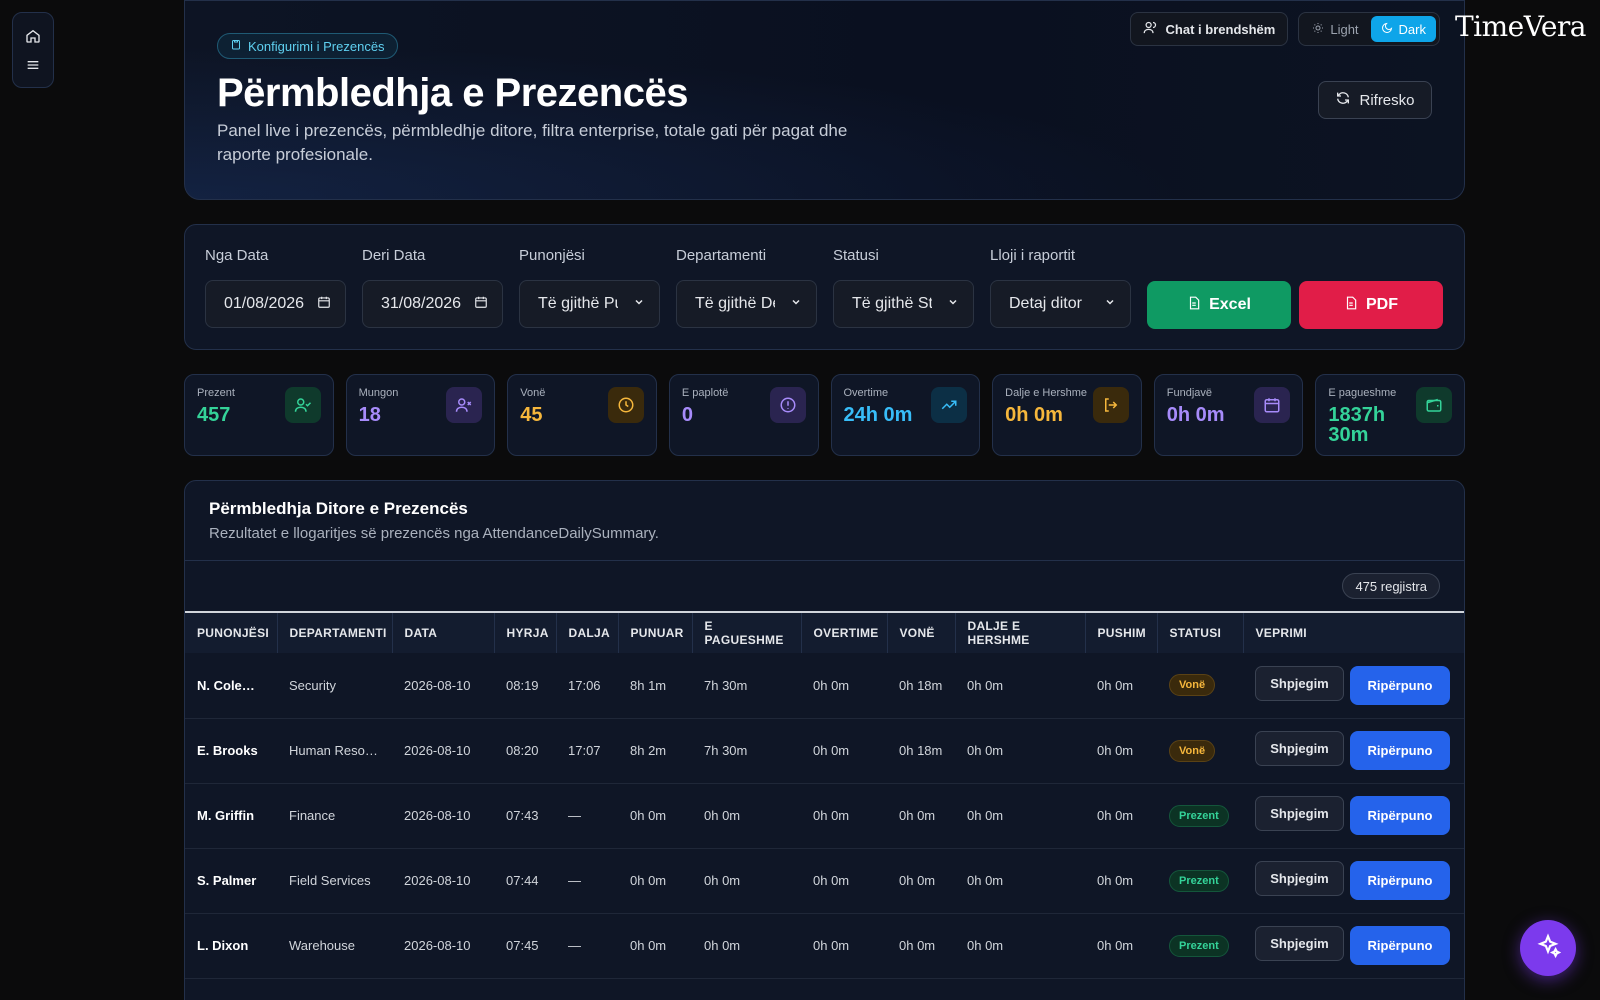  Describe the element at coordinates (655, 633) in the screenshot. I see `column-header: PUNUAR` at that location.